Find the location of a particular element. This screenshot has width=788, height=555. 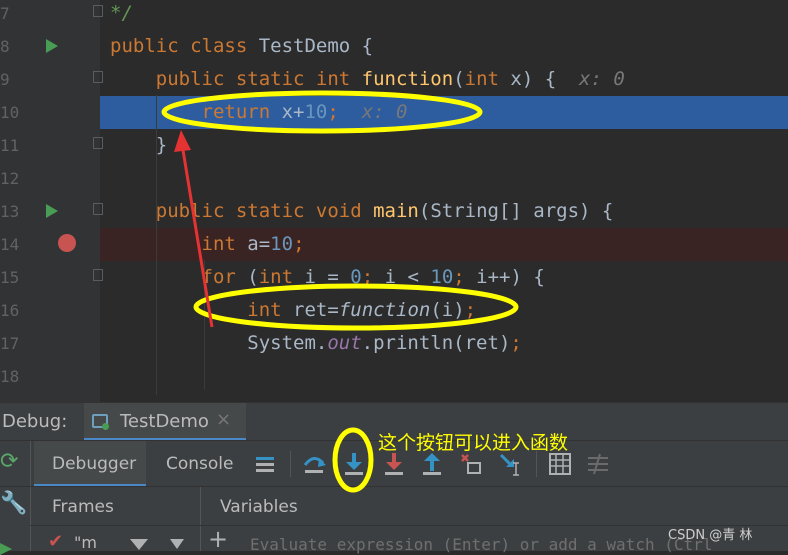

variables-label: Variables is located at coordinates (259, 507).